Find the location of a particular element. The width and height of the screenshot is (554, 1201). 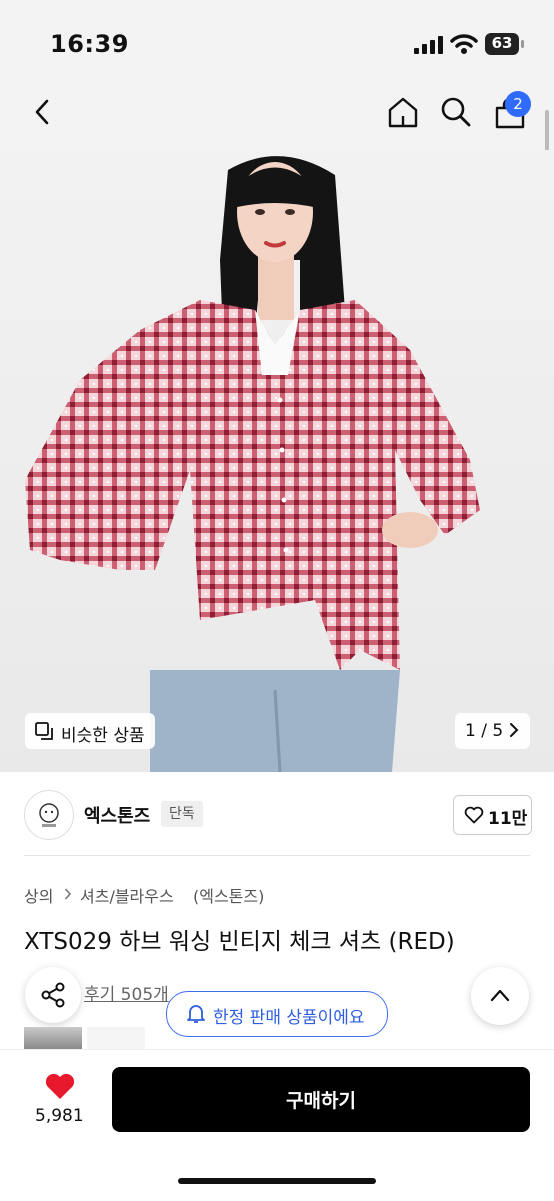

status-time: 16:39 is located at coordinates (89, 44).